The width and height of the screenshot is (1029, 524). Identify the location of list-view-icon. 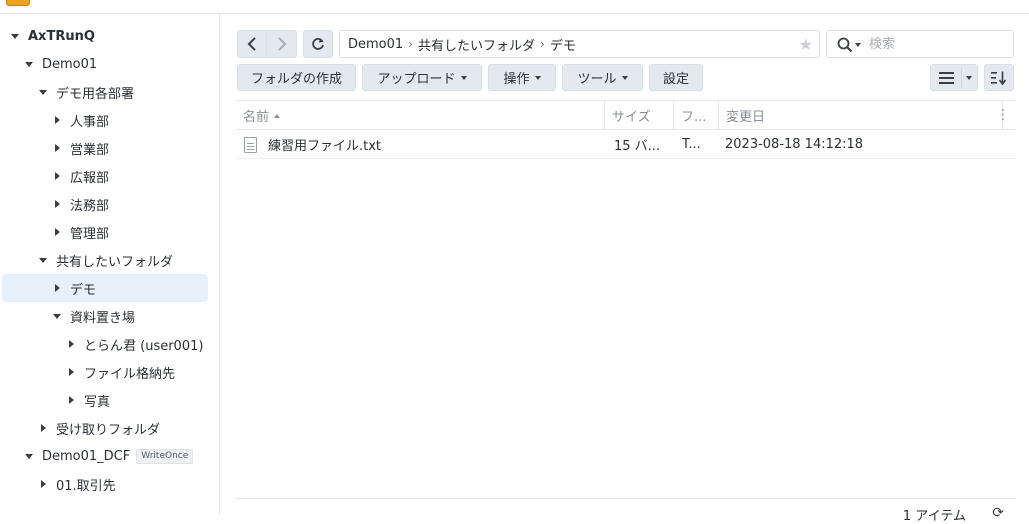
(946, 77).